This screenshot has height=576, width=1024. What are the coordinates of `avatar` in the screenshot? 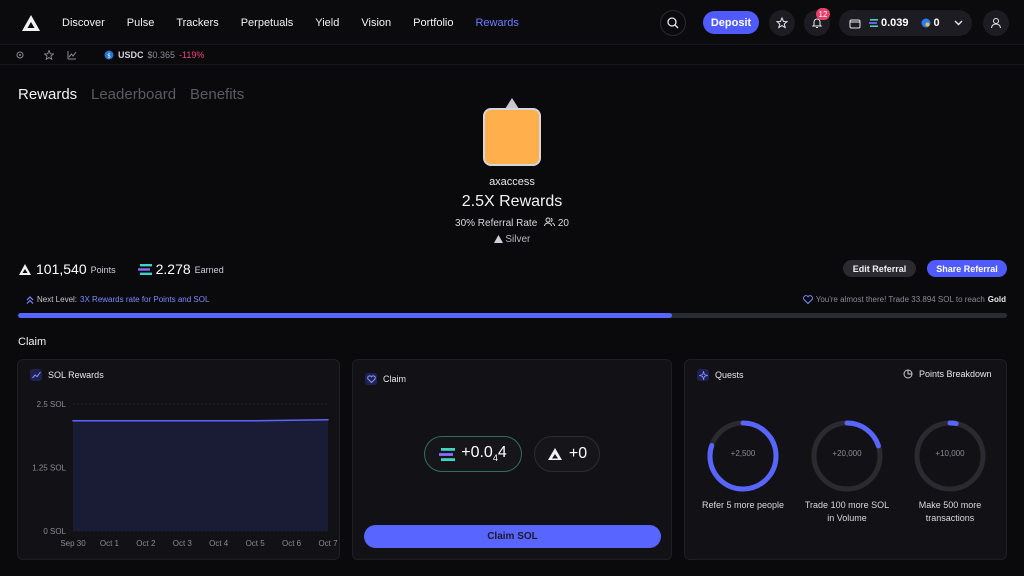 It's located at (512, 133).